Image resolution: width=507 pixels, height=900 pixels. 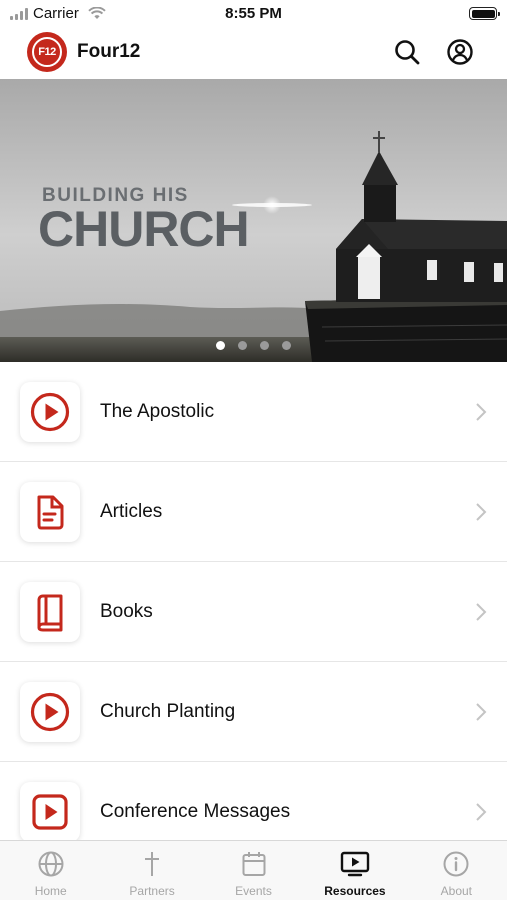 I want to click on status-bar: Carrier 8:55 PM, so click(x=253, y=14).